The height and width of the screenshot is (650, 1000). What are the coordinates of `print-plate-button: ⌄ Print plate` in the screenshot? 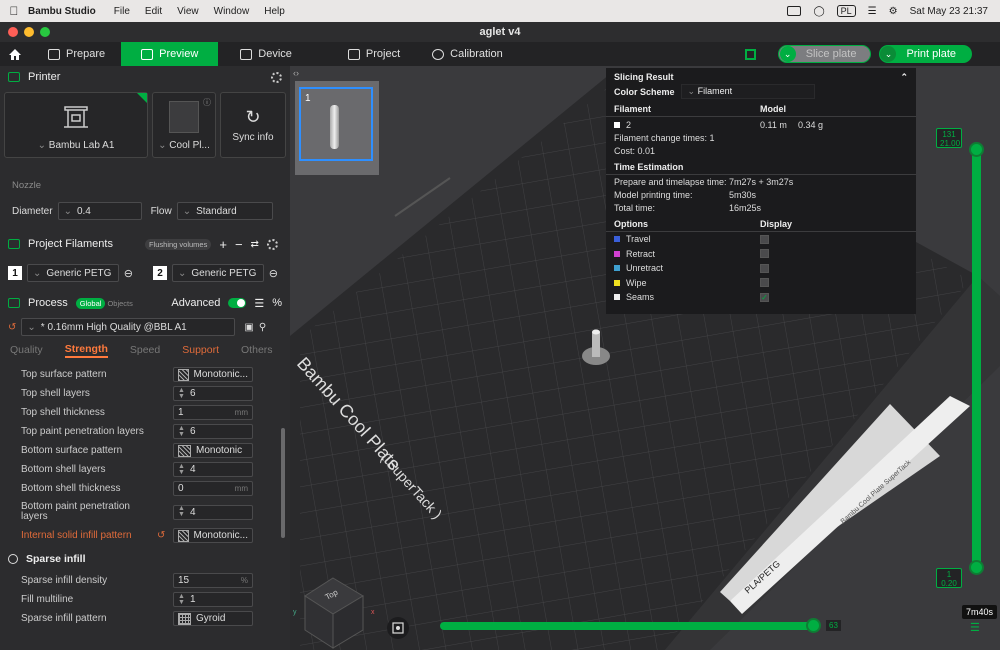 It's located at (925, 54).